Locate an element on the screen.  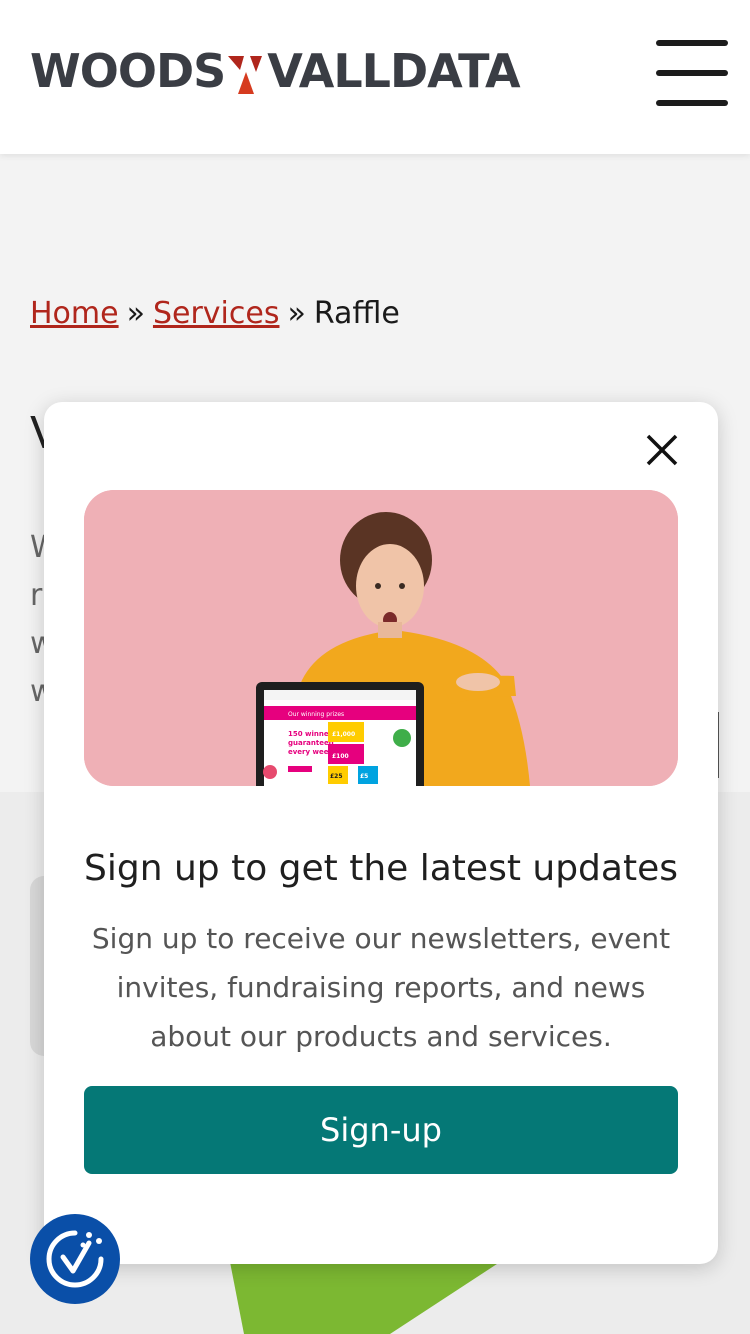
breadcrumb-current: Raffle is located at coordinates (356, 313).